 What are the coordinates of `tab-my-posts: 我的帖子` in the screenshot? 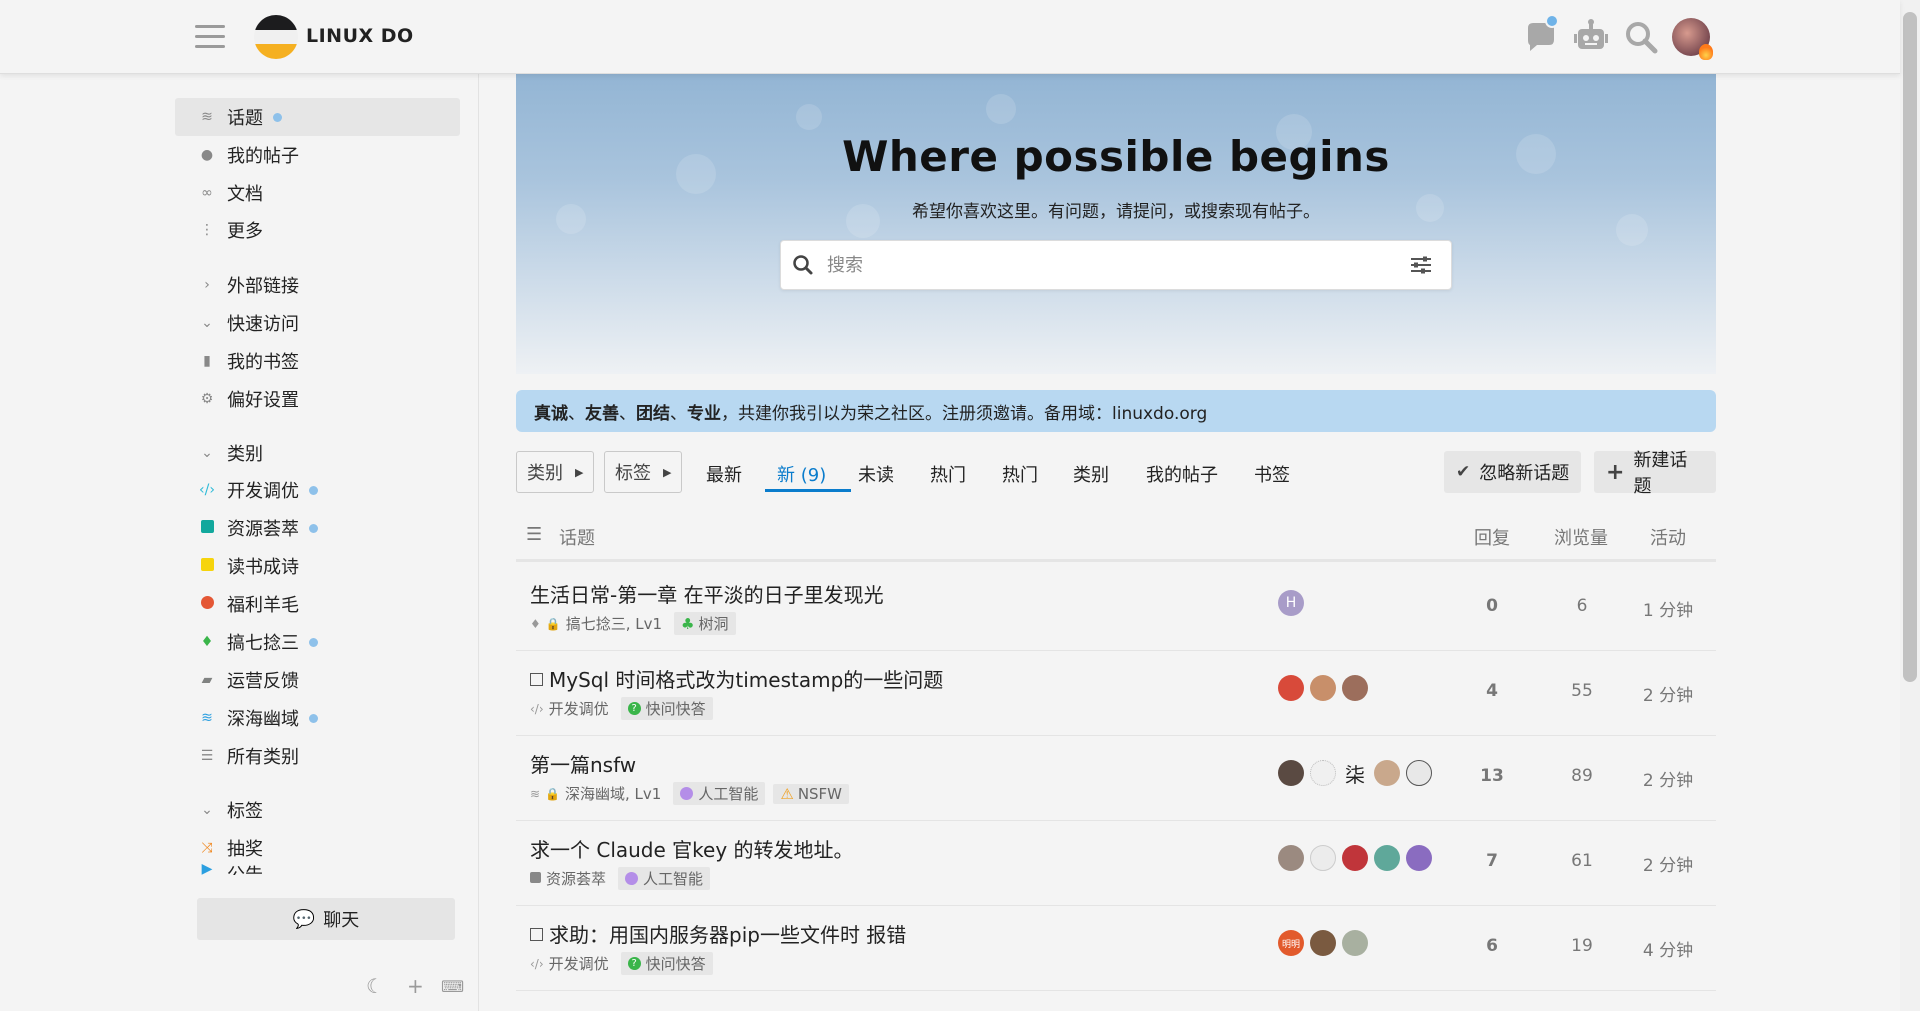 It's located at (1182, 474).